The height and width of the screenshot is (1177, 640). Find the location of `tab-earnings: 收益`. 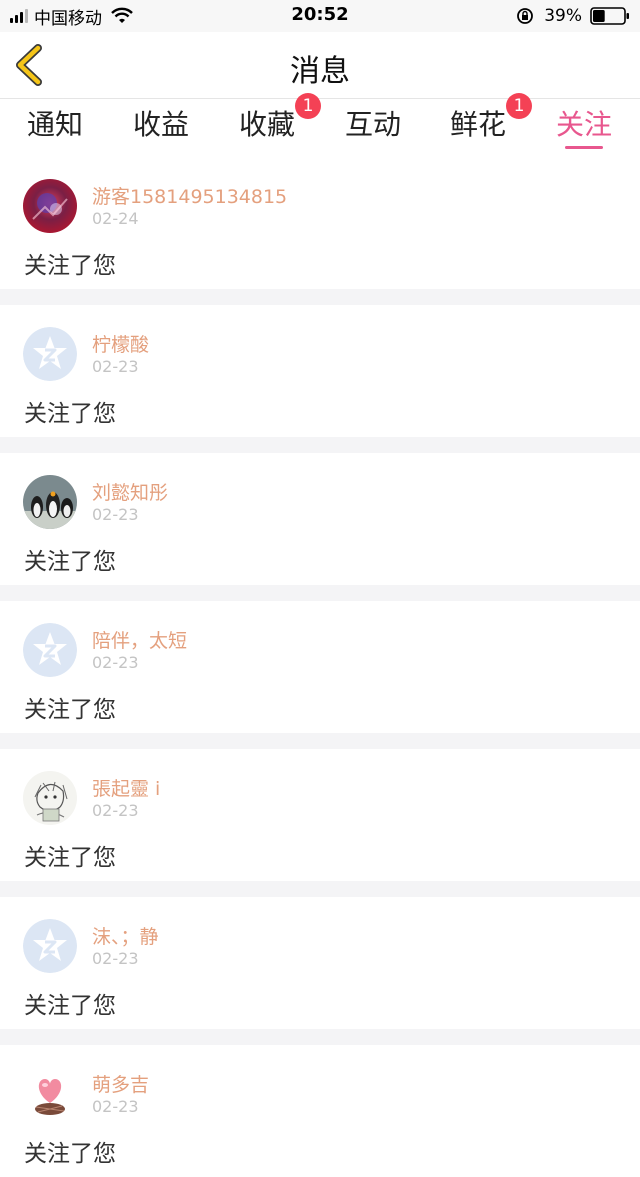

tab-earnings: 收益 is located at coordinates (161, 128).